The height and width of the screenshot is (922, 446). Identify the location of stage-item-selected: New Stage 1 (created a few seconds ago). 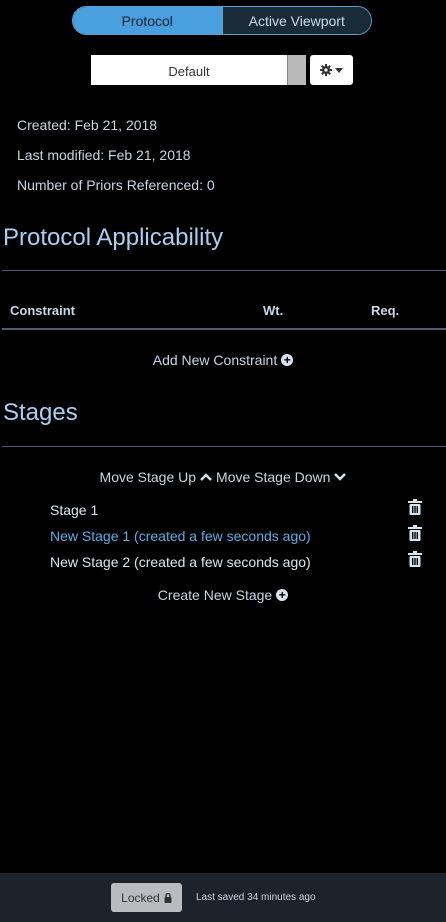
(180, 536).